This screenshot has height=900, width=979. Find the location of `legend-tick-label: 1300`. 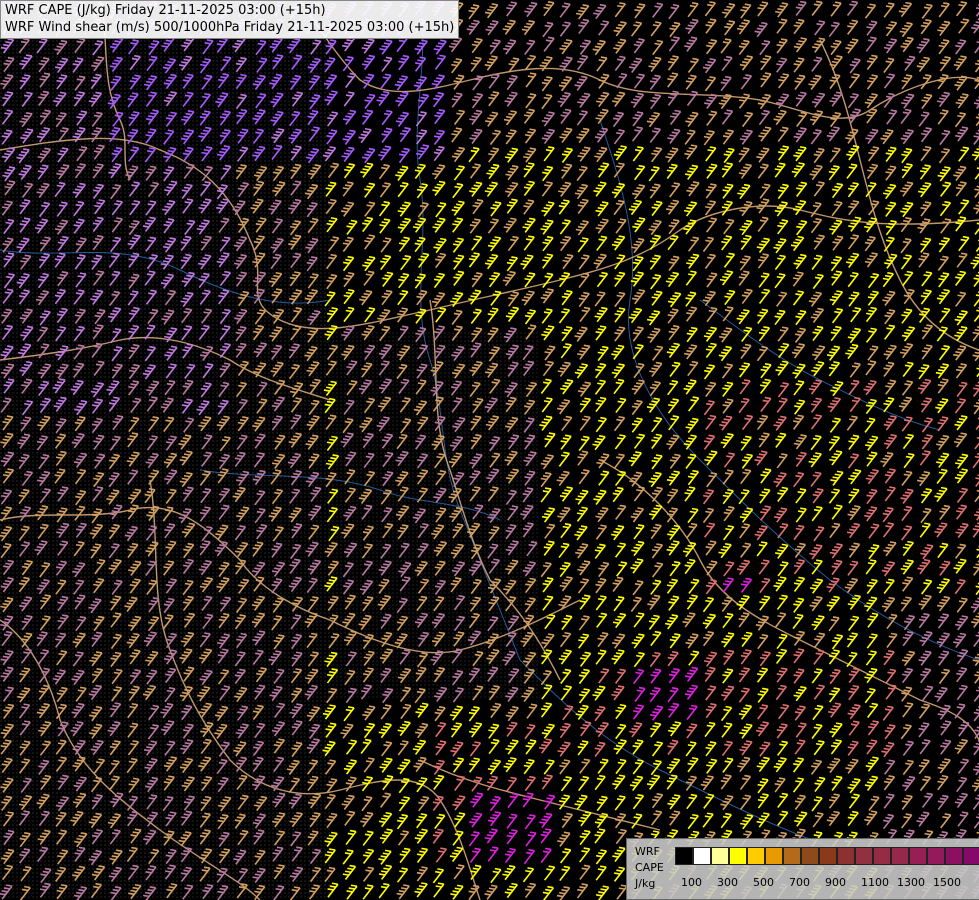

legend-tick-label: 1300 is located at coordinates (911, 882).